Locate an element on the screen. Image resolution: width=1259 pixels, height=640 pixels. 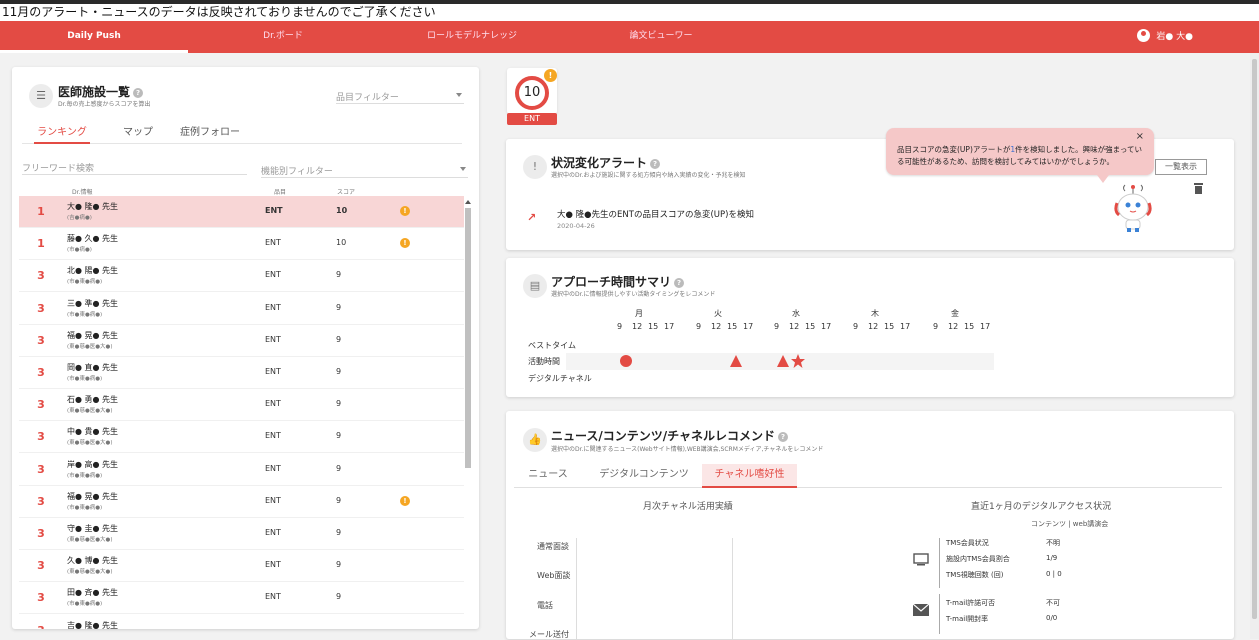
table-row: 3 北● 陽● 先生 (市●東●病●) ENT 9 is located at coordinates (241, 276).